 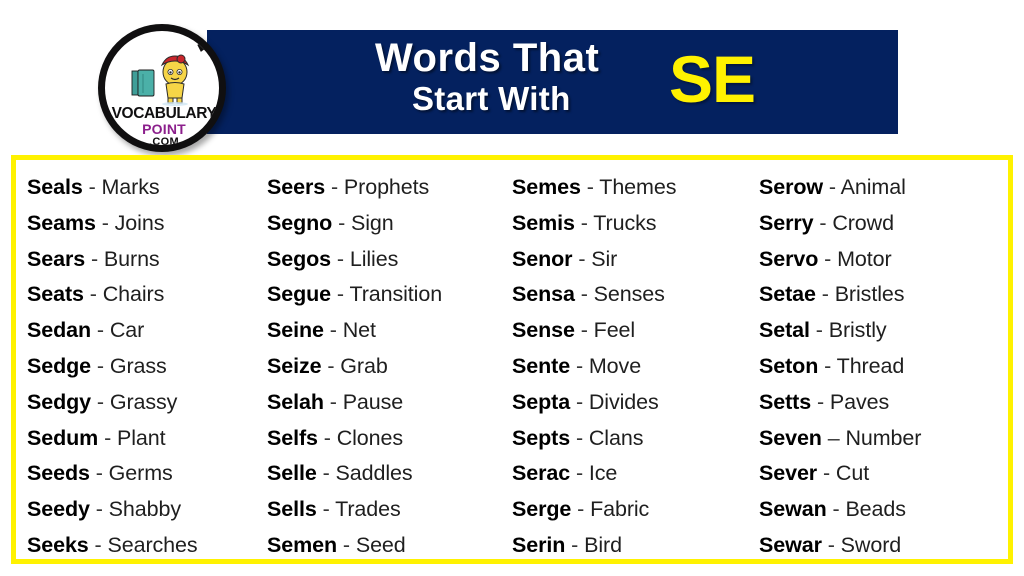 I want to click on word-entry: Sente - Move, so click(x=635, y=367).